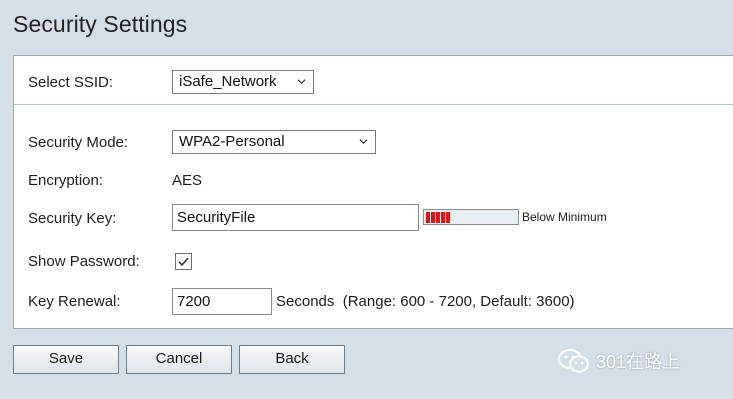 This screenshot has height=399, width=733. I want to click on watermark: 301在路上, so click(618, 361).